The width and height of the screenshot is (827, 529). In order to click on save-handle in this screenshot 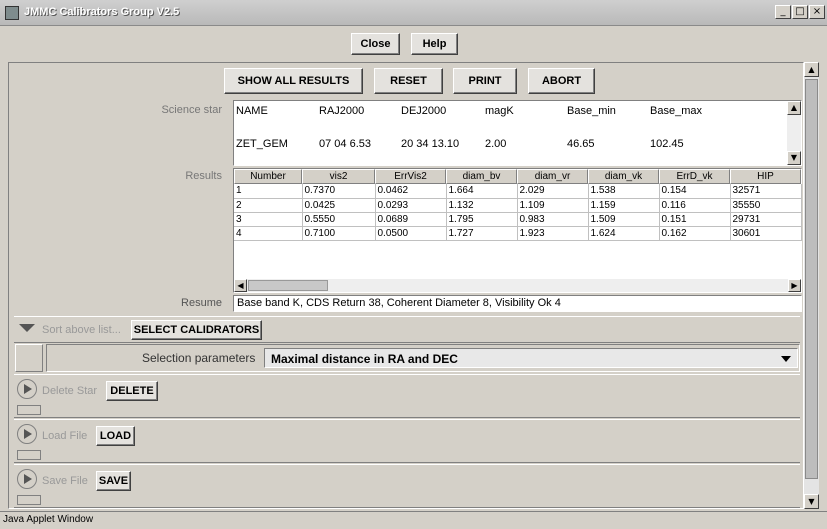, I will do `click(29, 500)`.